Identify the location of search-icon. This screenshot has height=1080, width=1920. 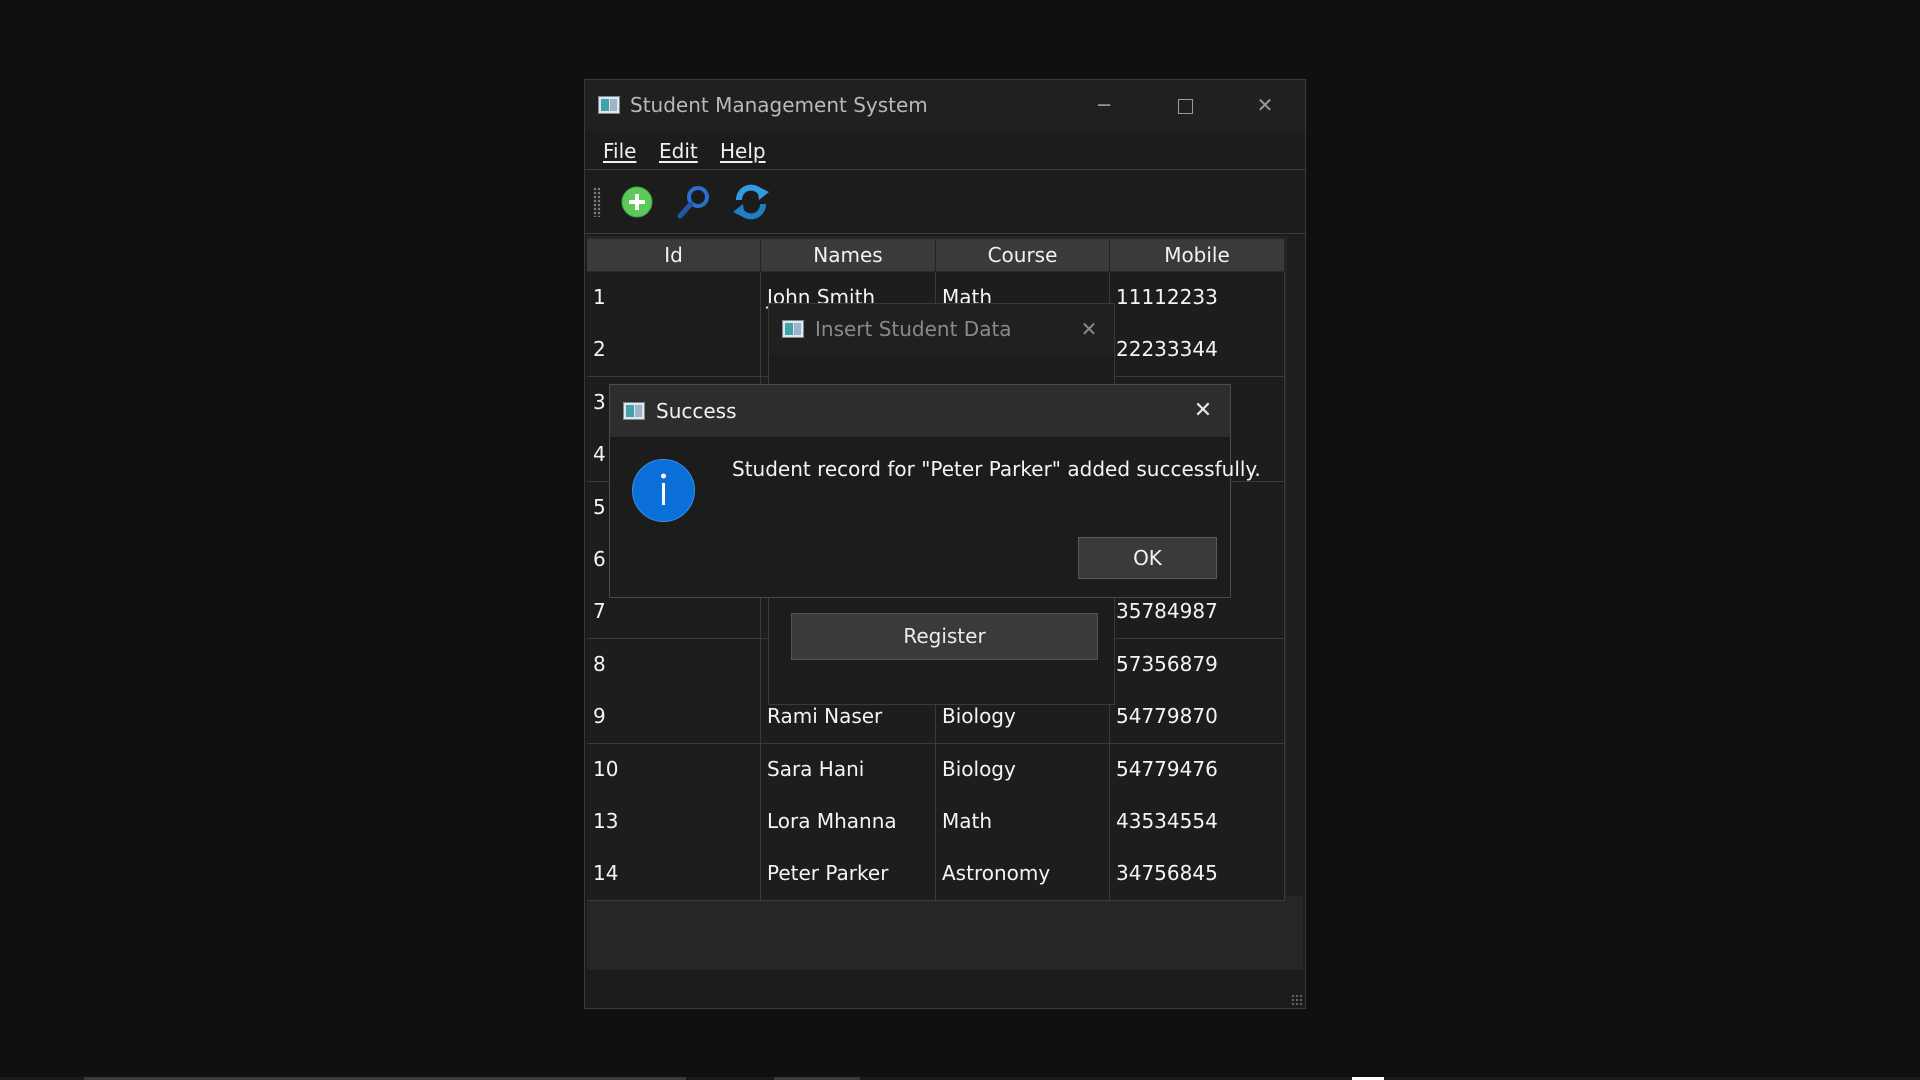
(693, 202).